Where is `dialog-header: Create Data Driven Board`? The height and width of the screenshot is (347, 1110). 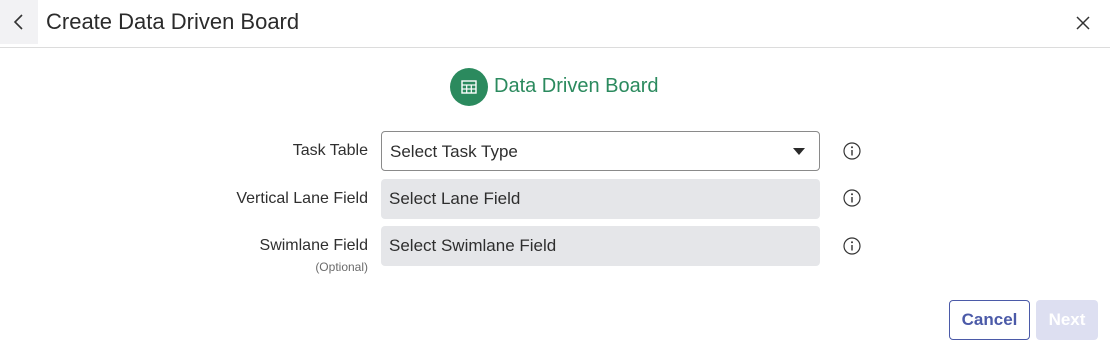
dialog-header: Create Data Driven Board is located at coordinates (555, 24).